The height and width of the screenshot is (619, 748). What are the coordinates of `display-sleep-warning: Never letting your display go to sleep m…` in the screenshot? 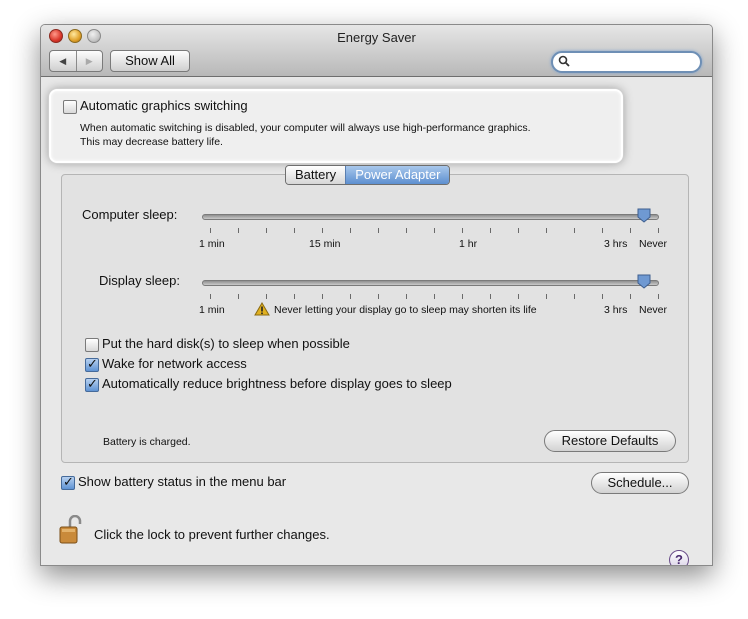 It's located at (405, 310).